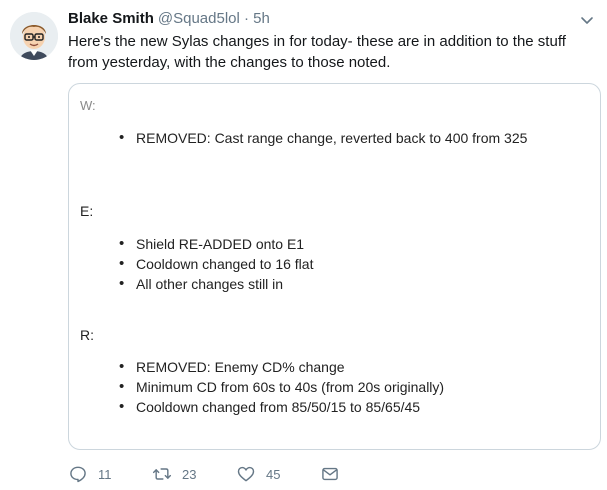  What do you see at coordinates (87, 211) in the screenshot?
I see `section-label-e: E:` at bounding box center [87, 211].